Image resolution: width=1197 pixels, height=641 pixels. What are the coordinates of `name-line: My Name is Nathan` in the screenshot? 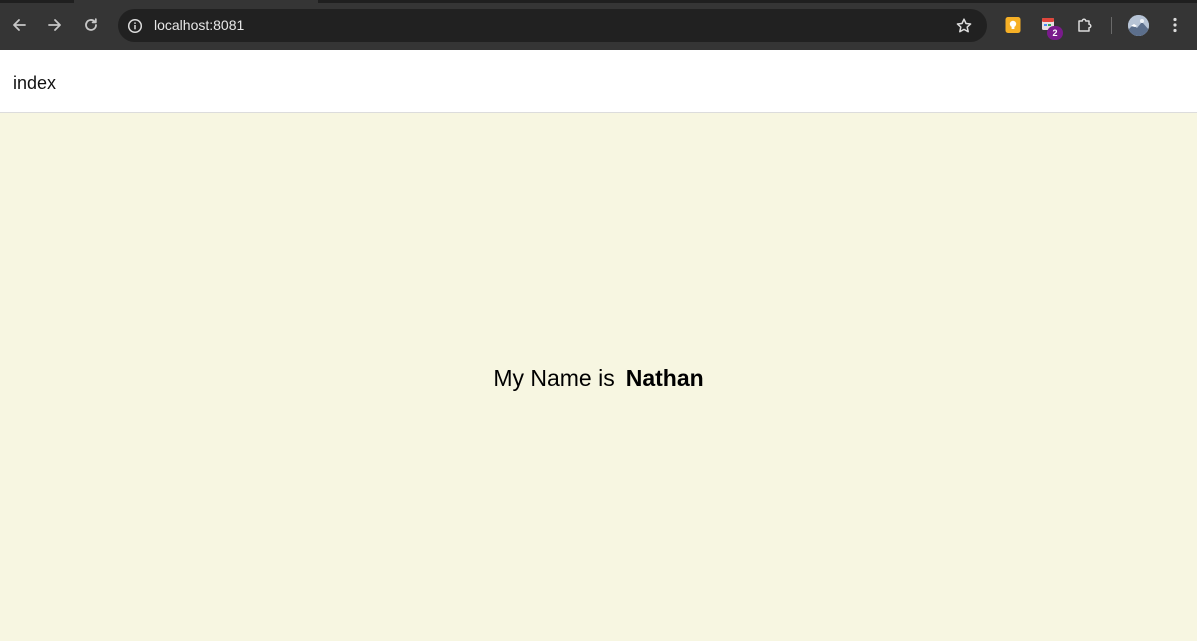 It's located at (598, 378).